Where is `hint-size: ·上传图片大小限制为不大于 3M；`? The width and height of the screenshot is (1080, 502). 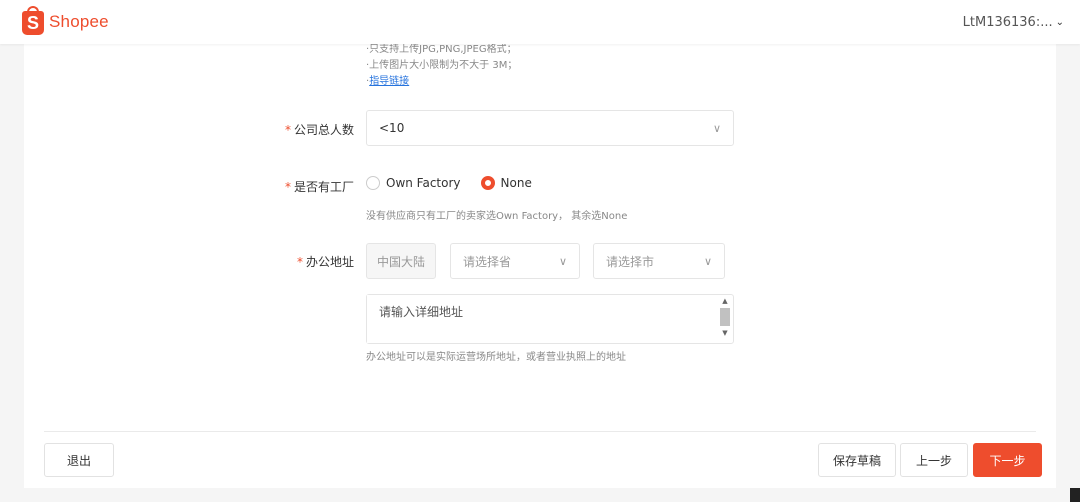 hint-size: ·上传图片大小限制为不大于 3M； is located at coordinates (442, 65).